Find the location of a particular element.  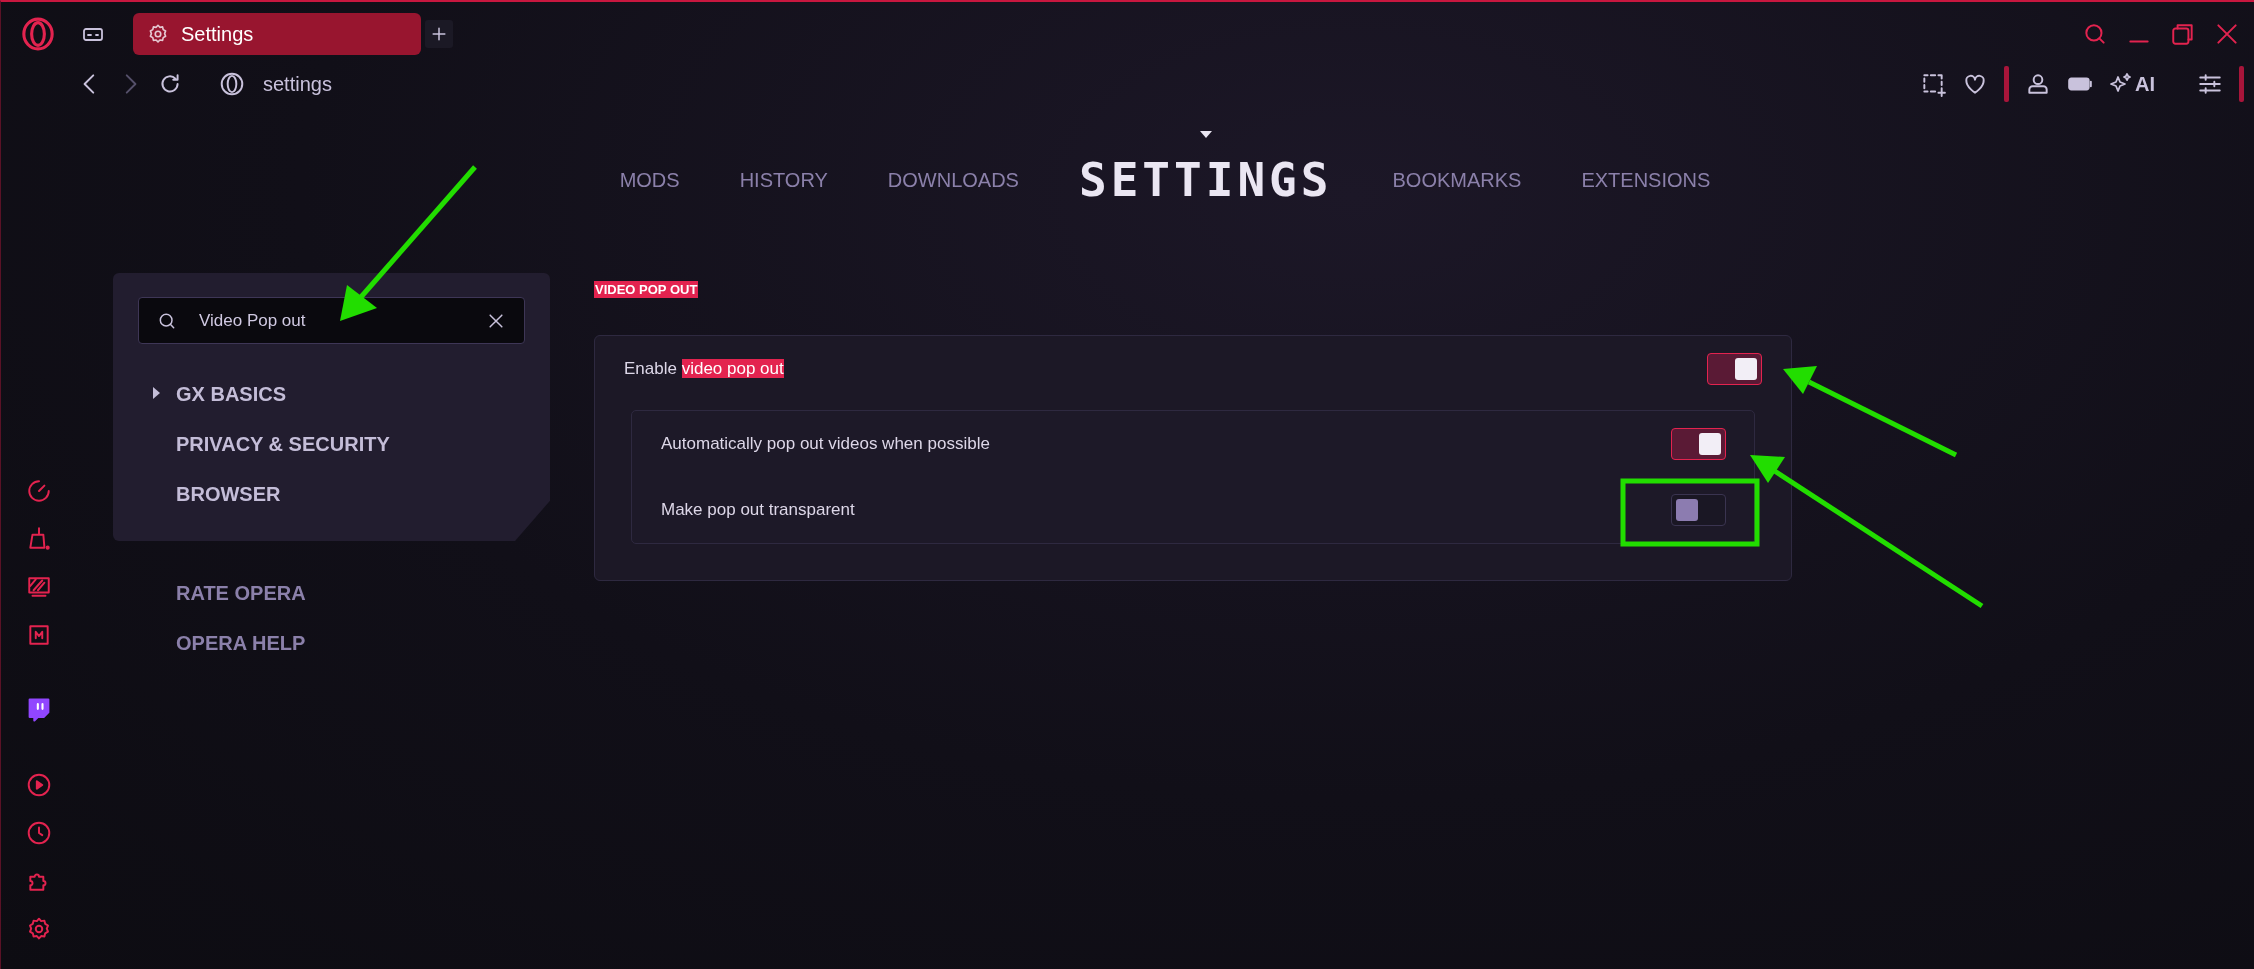

search-field: Video Pop out is located at coordinates (331, 320).